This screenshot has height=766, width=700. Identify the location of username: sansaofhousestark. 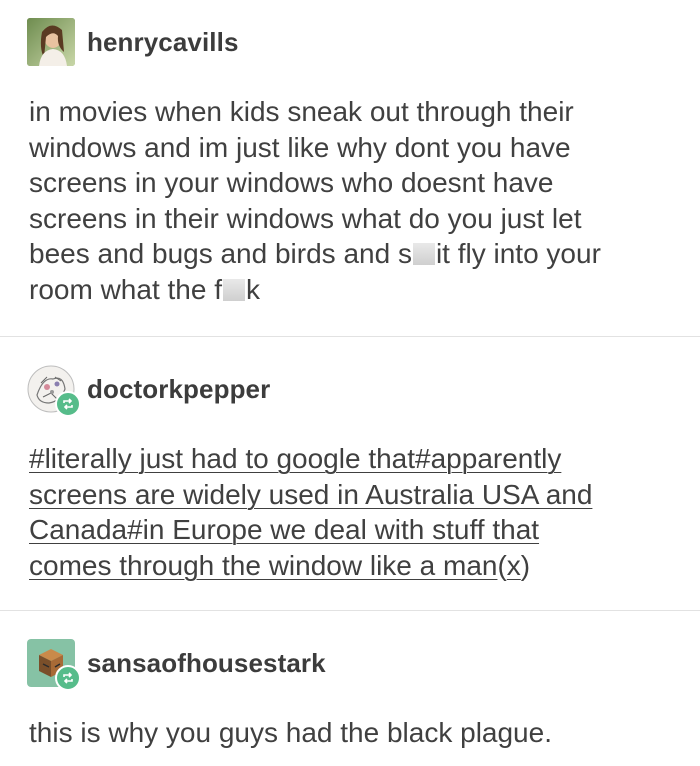
(206, 663).